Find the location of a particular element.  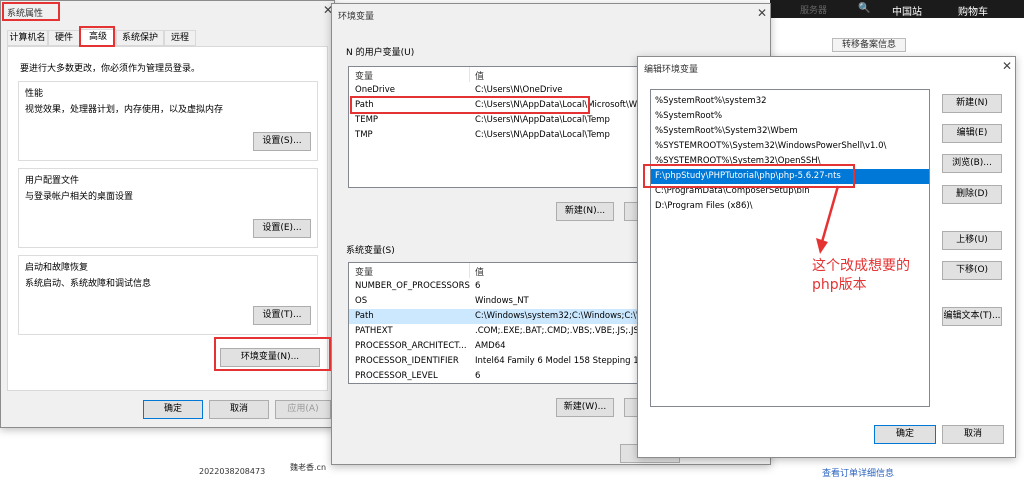

performance-desc: 视觉效果，处理器计划，内存使用，以及虚拟内存 is located at coordinates (124, 110).